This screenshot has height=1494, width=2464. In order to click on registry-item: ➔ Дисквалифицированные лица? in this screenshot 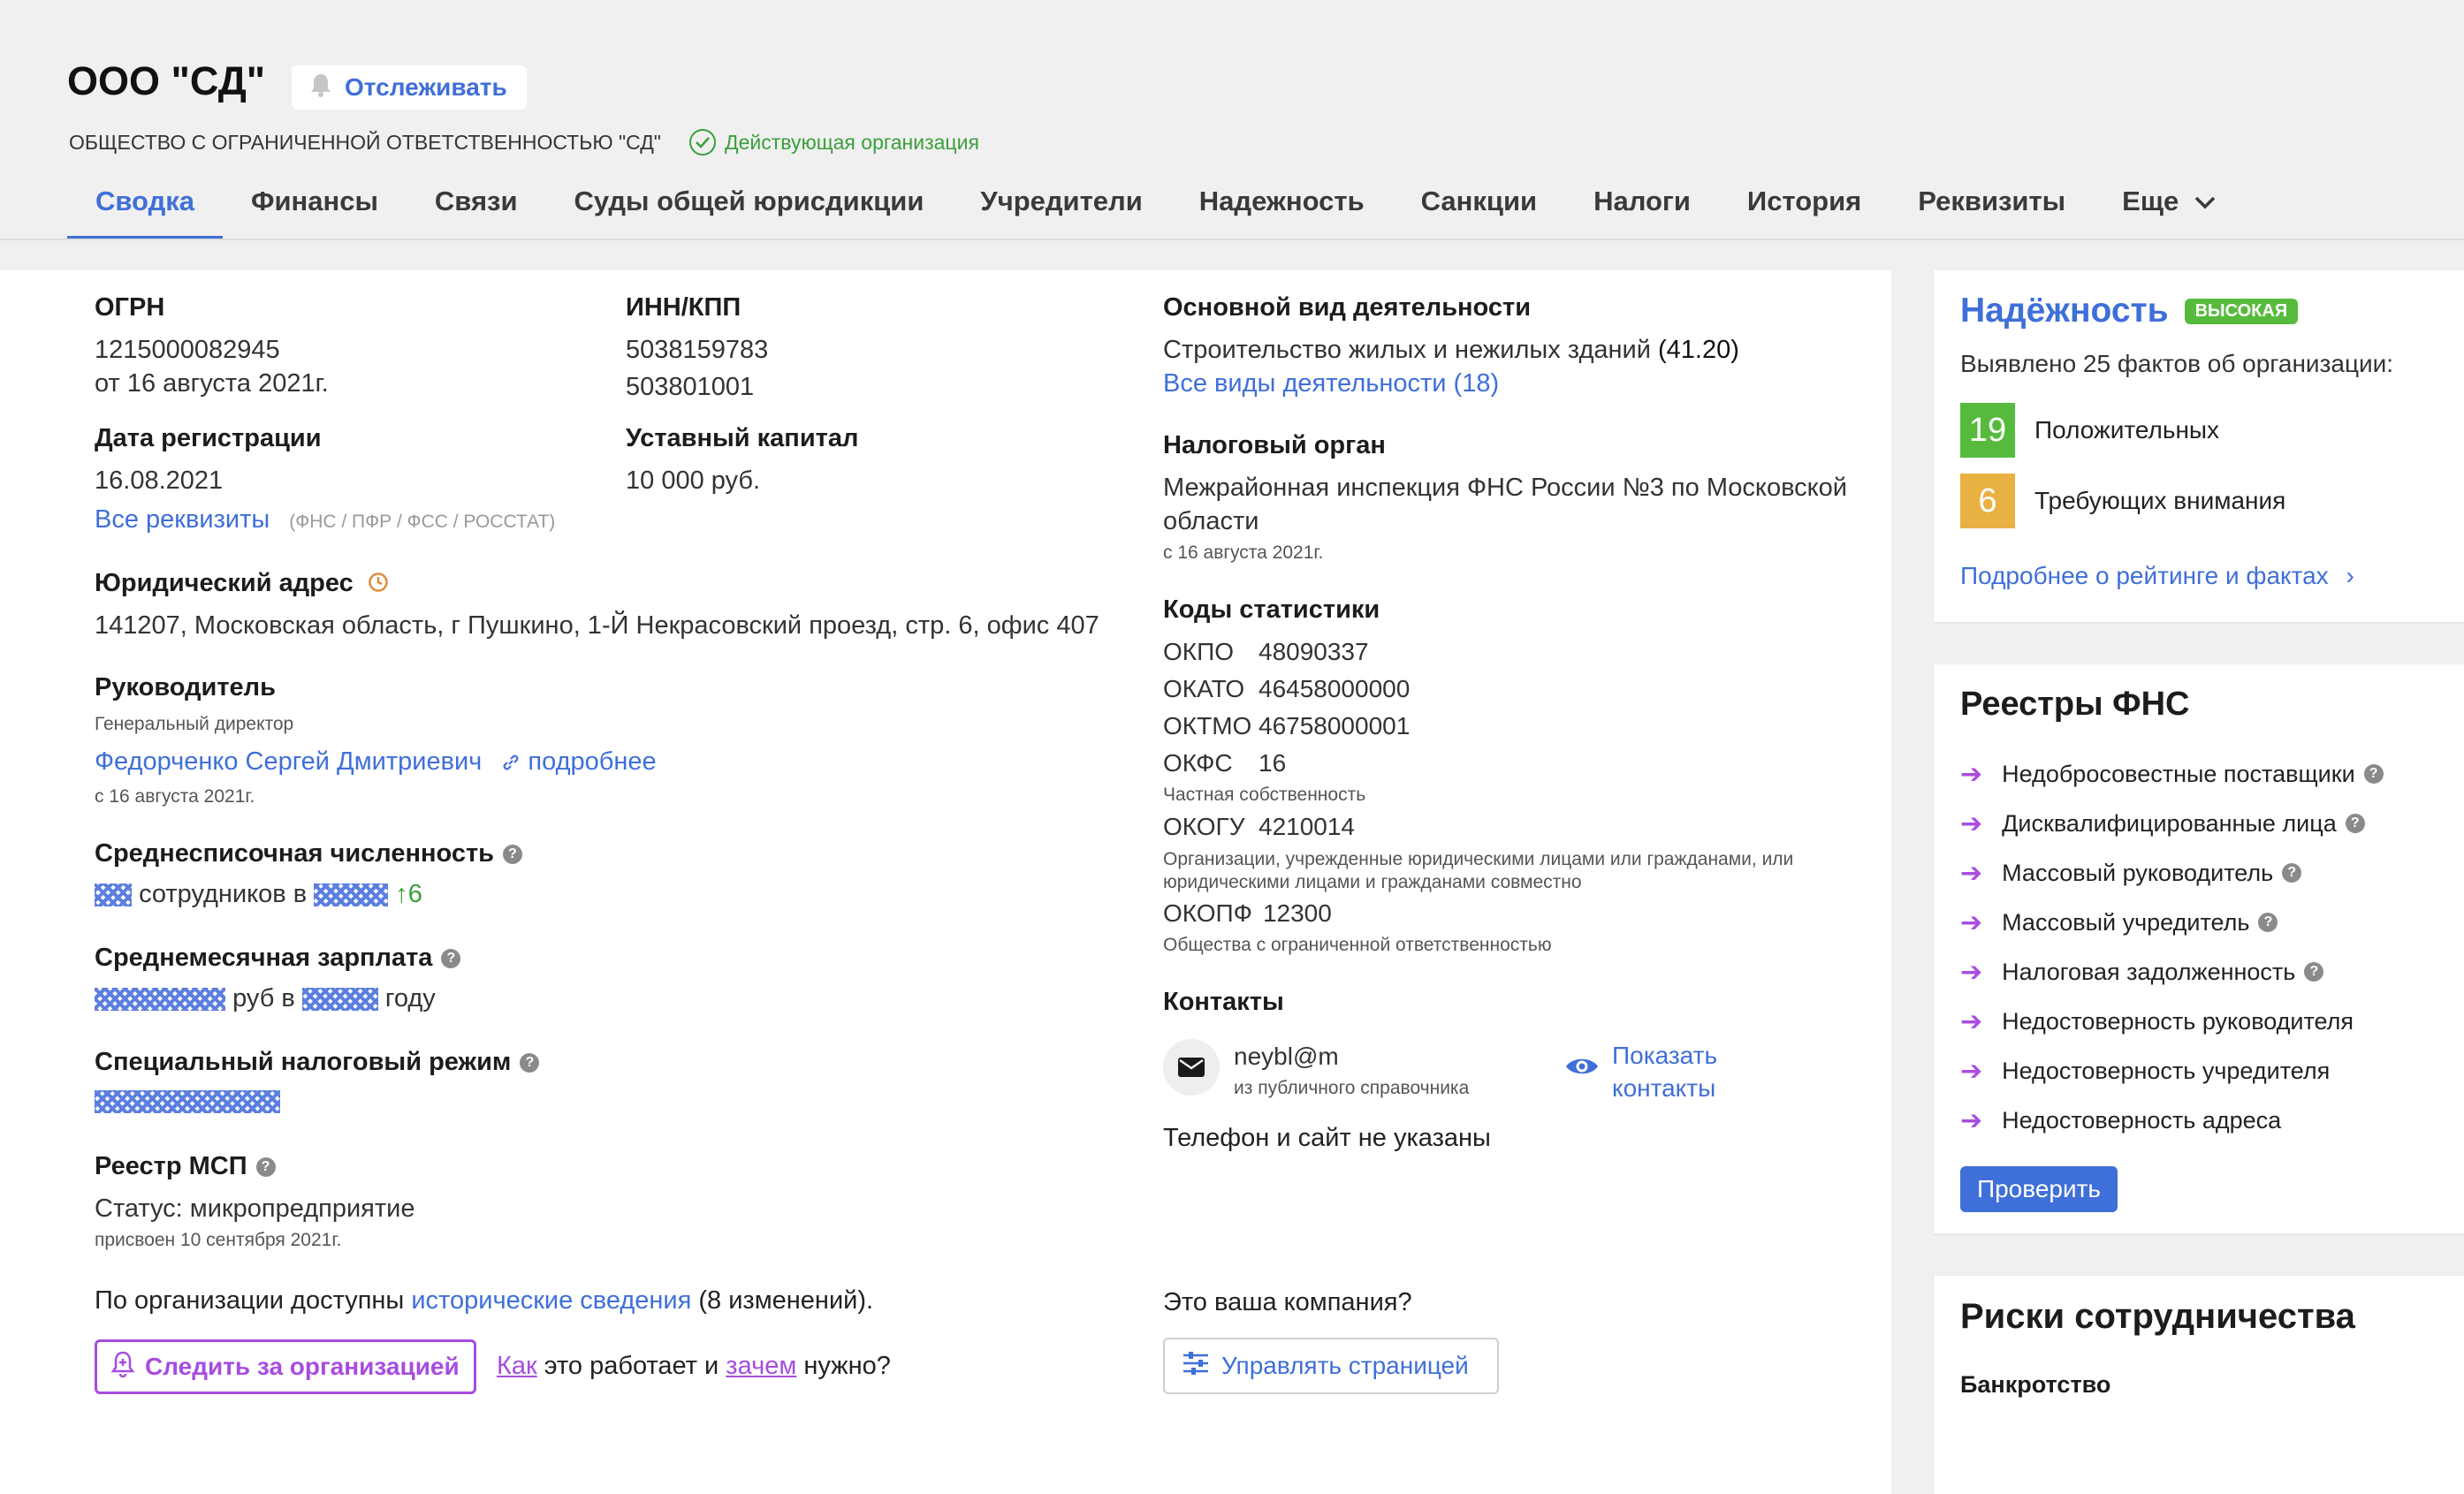, I will do `click(2207, 823)`.